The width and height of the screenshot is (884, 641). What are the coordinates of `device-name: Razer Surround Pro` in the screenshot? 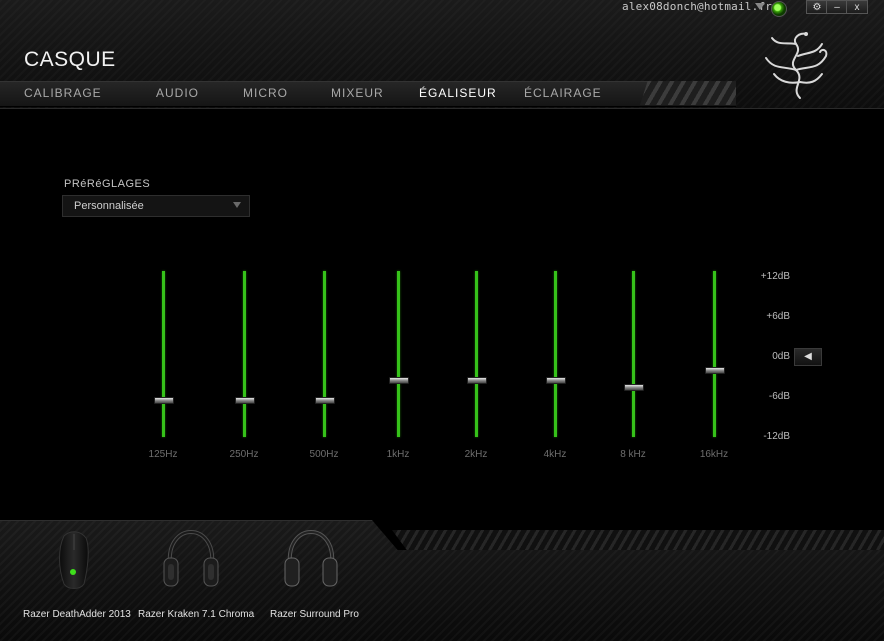 It's located at (314, 614).